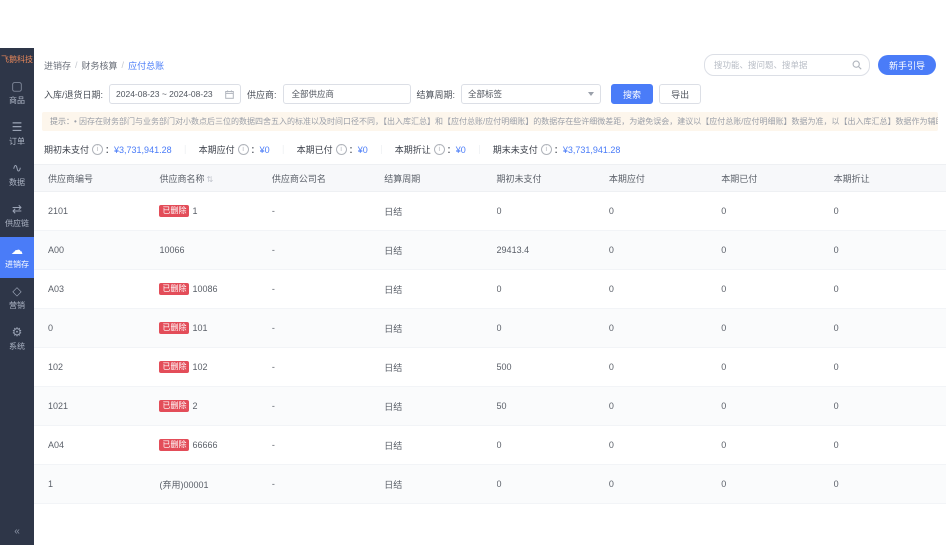  What do you see at coordinates (97, 289) in the screenshot?
I see `supplier-code-cell: A03` at bounding box center [97, 289].